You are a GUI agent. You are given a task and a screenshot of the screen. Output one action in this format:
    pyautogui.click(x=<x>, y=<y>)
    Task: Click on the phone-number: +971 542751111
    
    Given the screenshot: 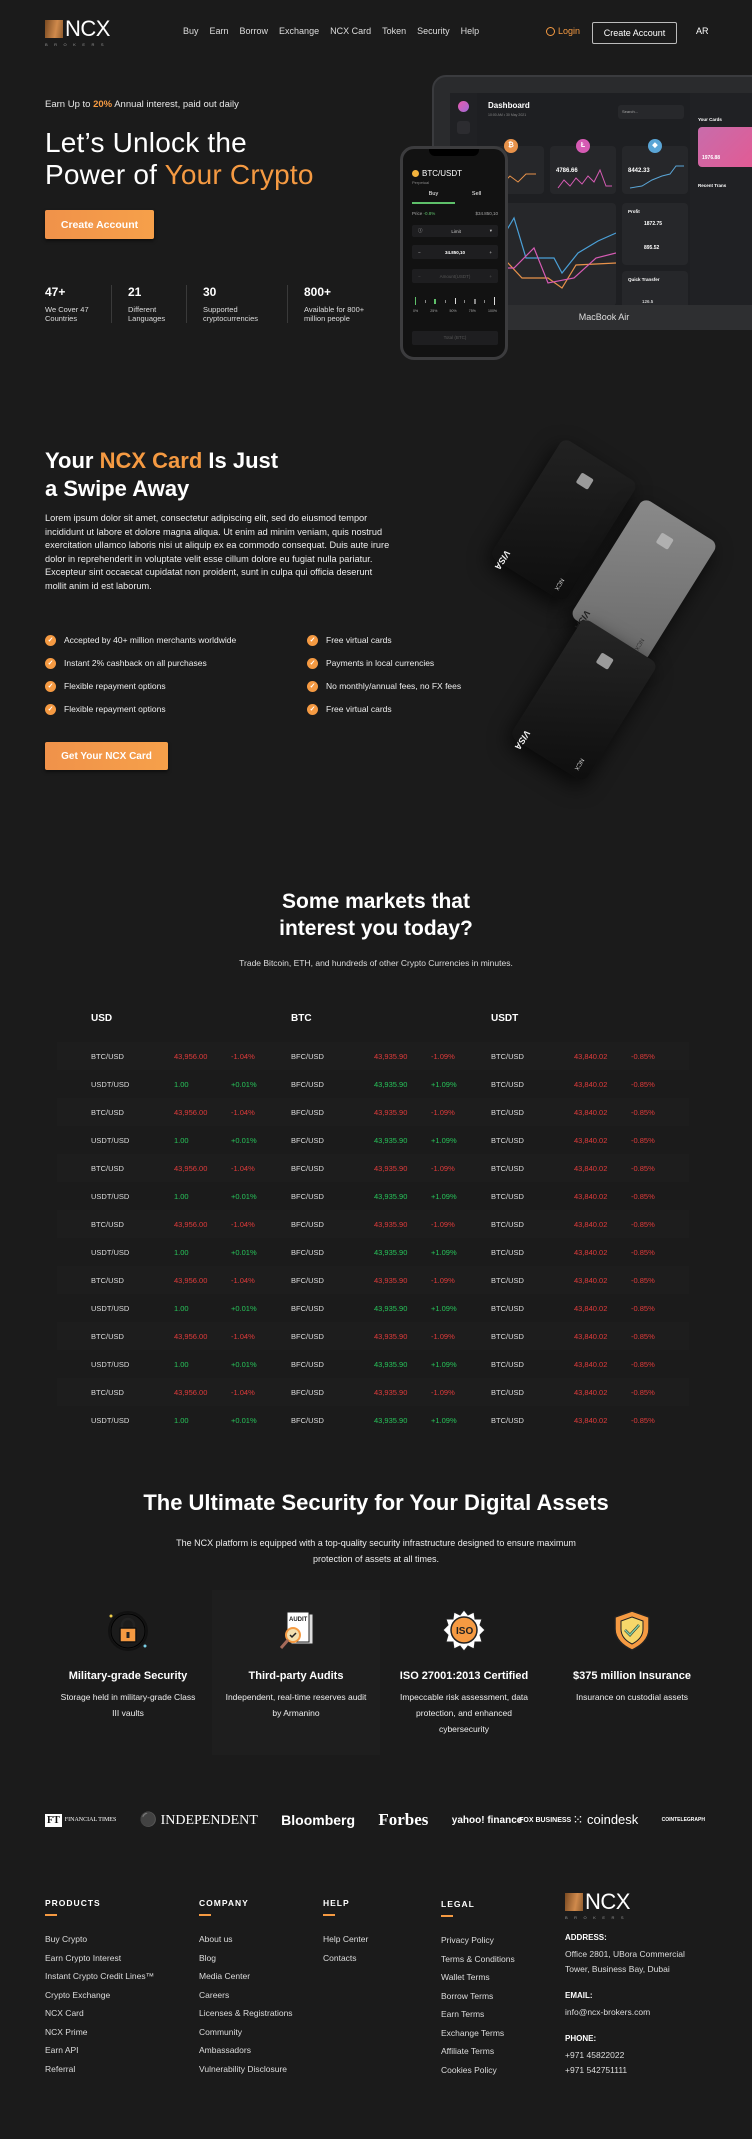 What is the action you would take?
    pyautogui.click(x=627, y=2070)
    